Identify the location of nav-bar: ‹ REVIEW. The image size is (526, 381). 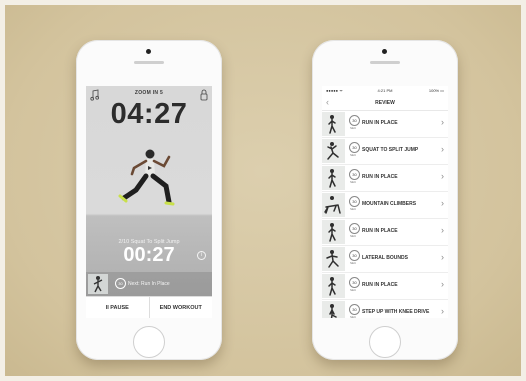
(385, 103).